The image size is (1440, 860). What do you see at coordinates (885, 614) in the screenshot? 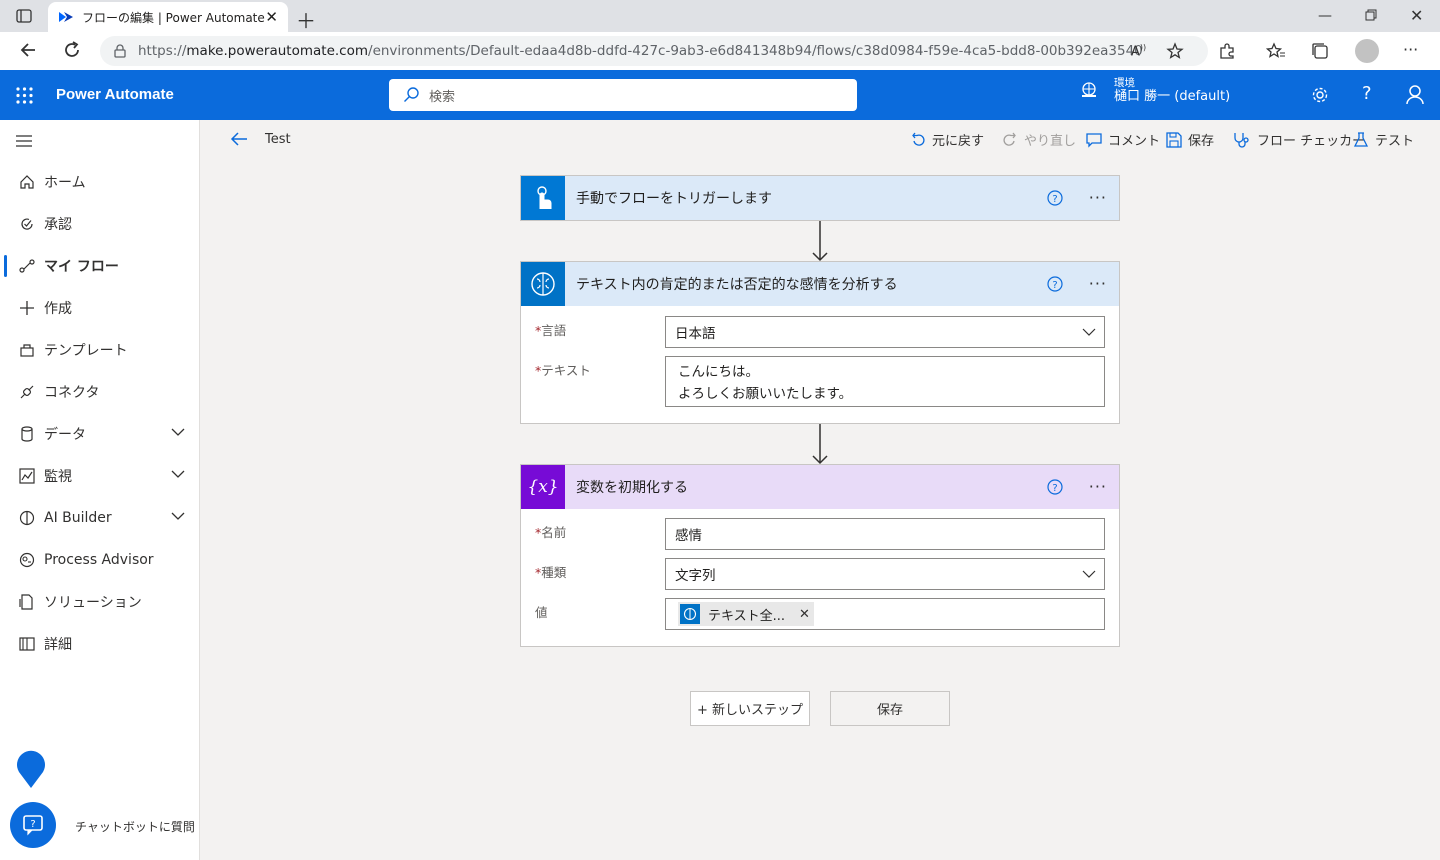
I see `variable-value-input: テキスト全... ✕` at bounding box center [885, 614].